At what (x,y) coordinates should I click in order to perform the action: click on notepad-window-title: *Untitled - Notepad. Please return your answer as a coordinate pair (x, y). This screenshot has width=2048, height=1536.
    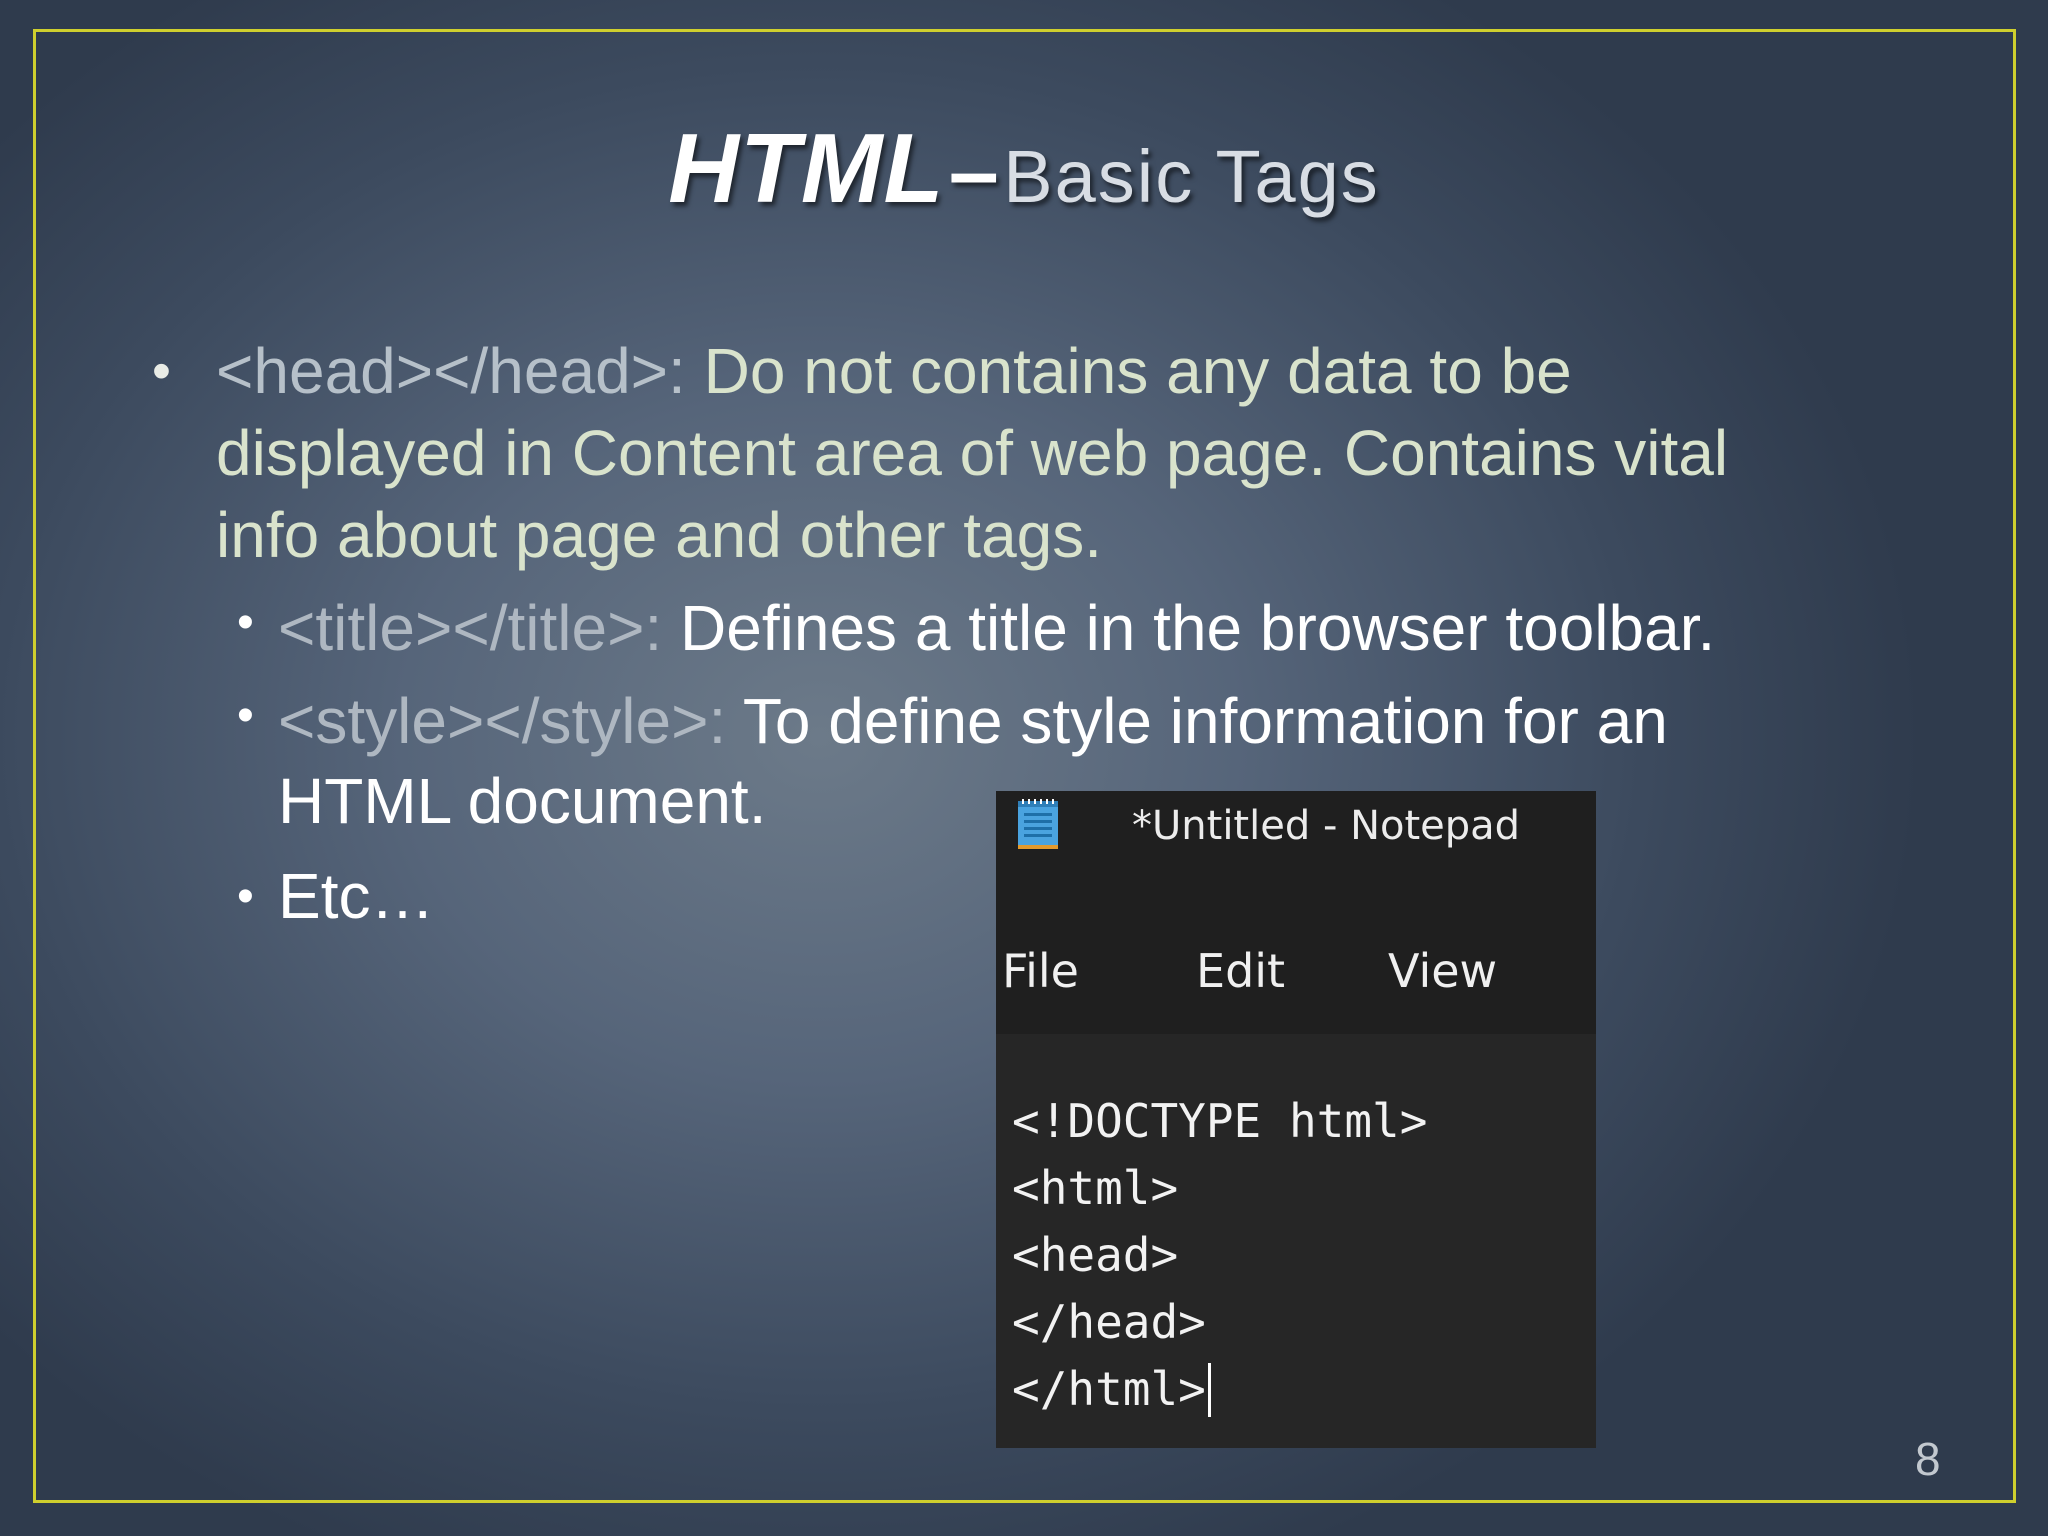
    Looking at the image, I should click on (1326, 826).